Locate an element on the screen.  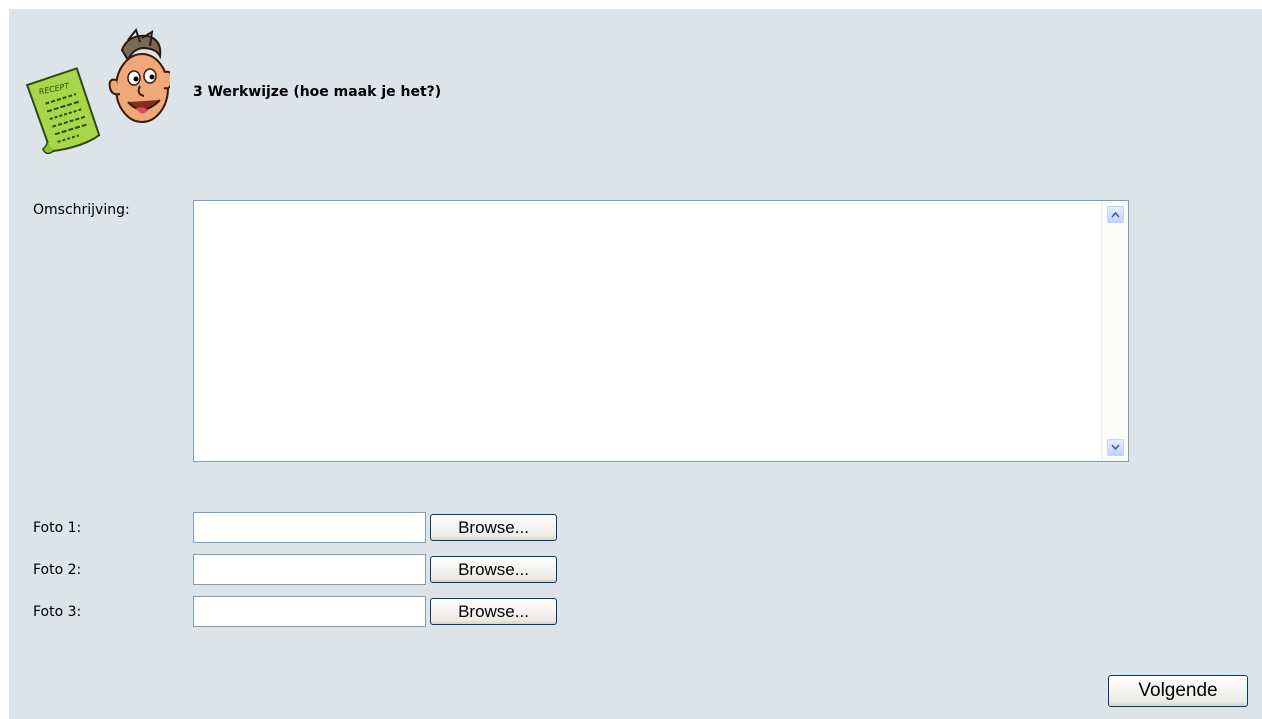
scroll-down-button is located at coordinates (1115, 447).